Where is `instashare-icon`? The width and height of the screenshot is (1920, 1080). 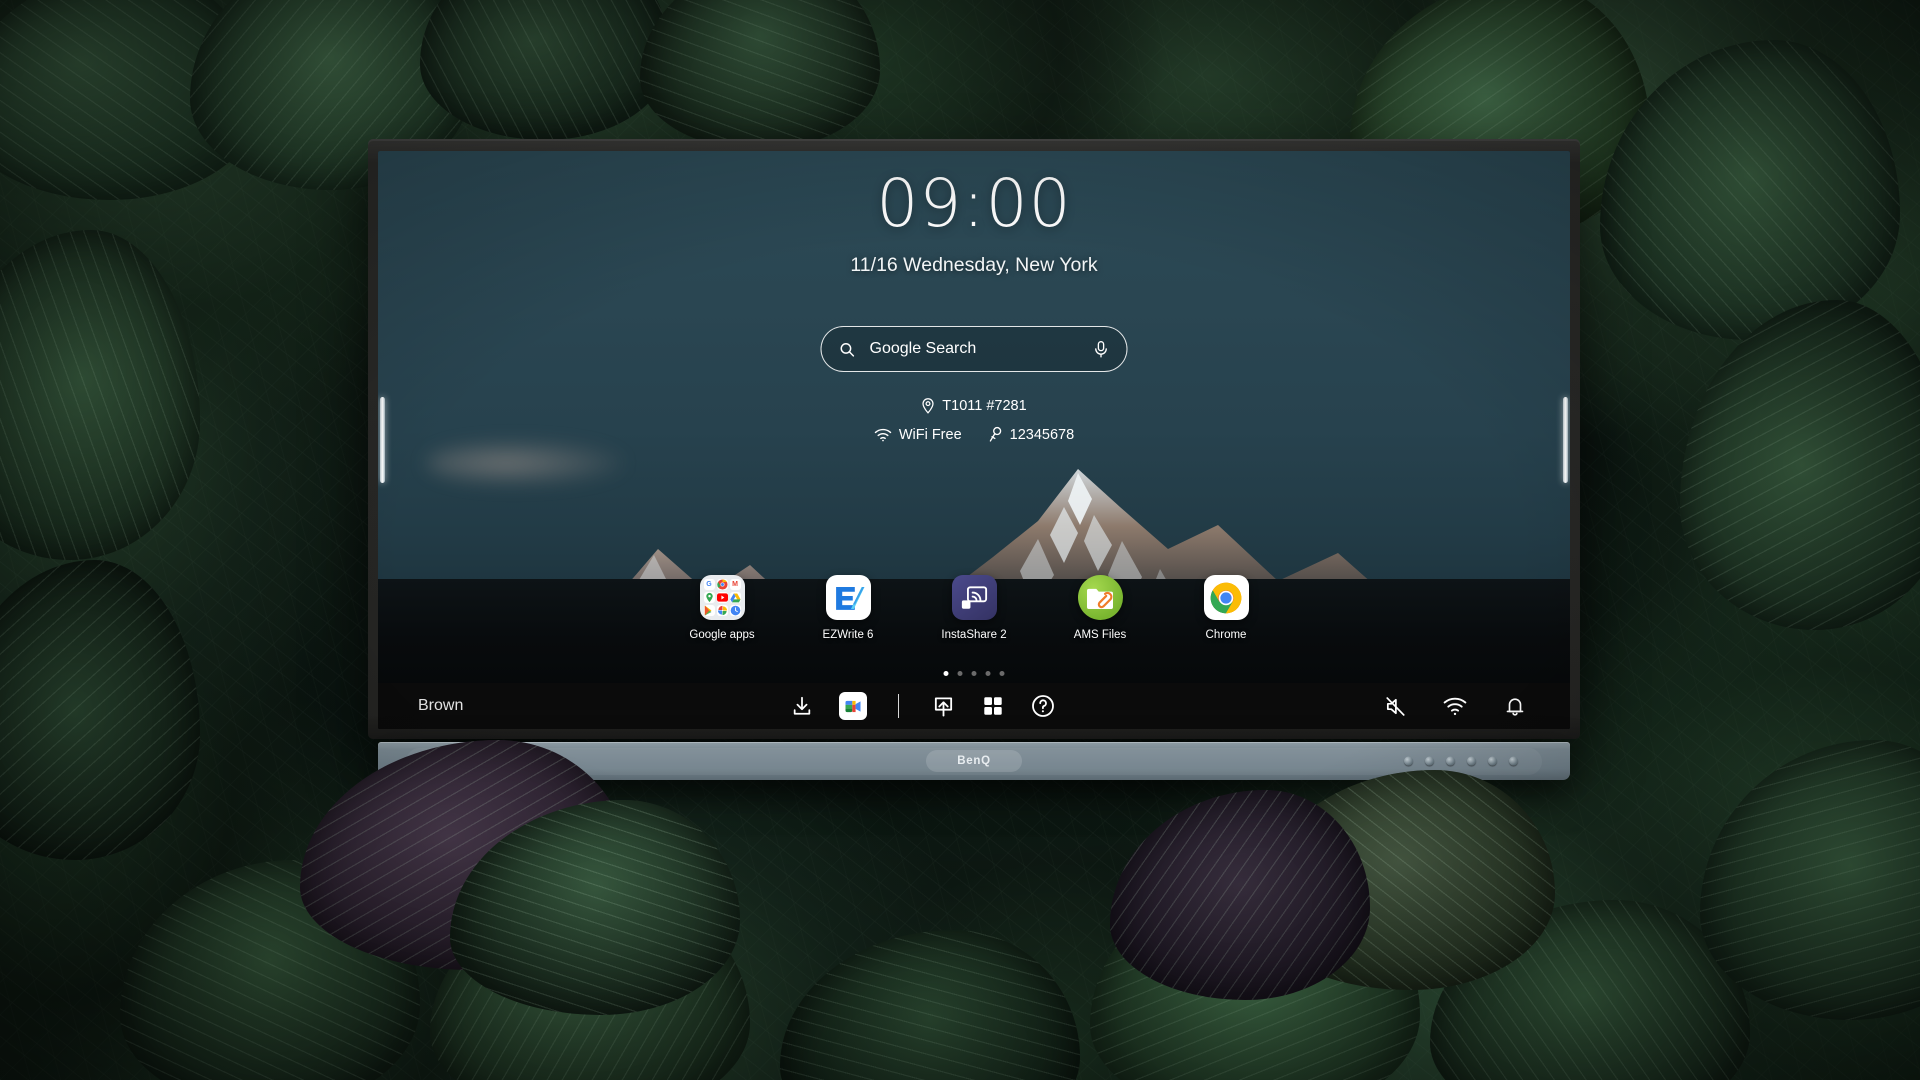 instashare-icon is located at coordinates (974, 597).